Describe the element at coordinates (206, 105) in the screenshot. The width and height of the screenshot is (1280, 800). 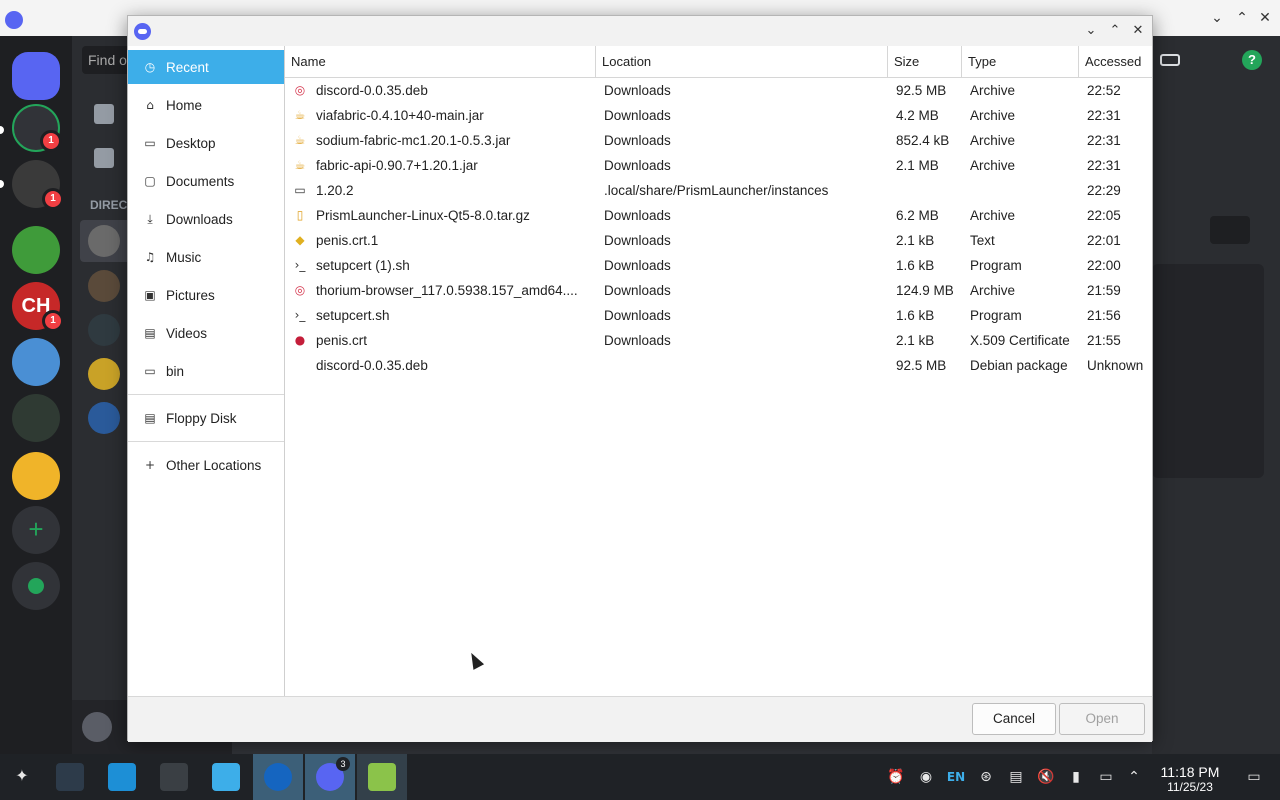
I see `sidebar-item-home: ⌂ Home` at that location.